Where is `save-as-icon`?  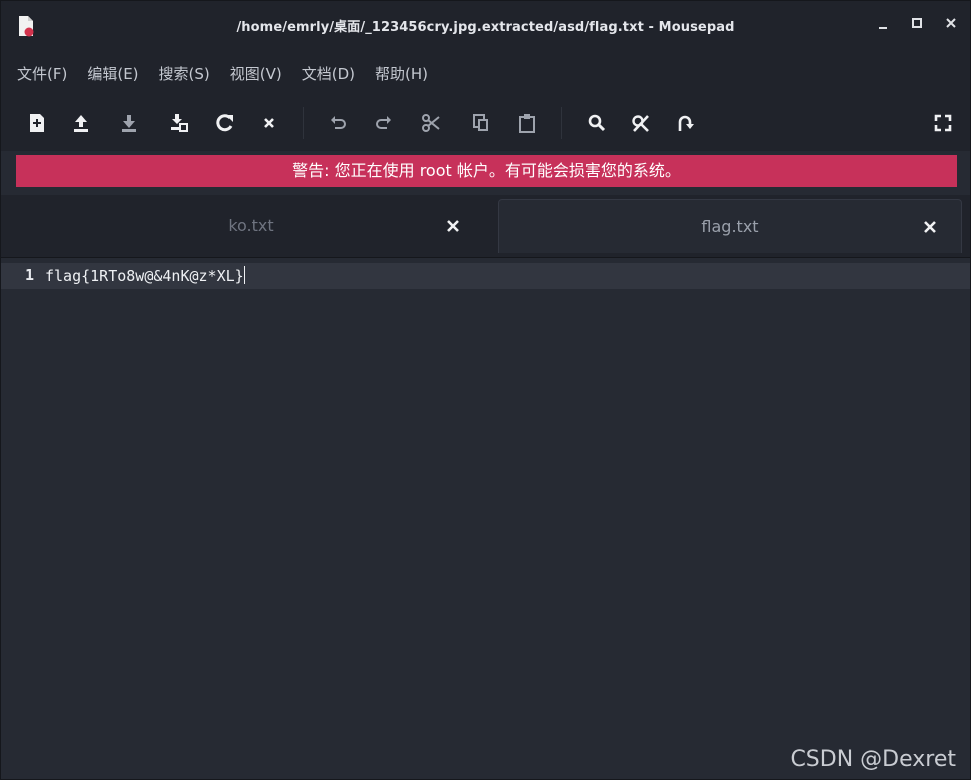
save-as-icon is located at coordinates (179, 123).